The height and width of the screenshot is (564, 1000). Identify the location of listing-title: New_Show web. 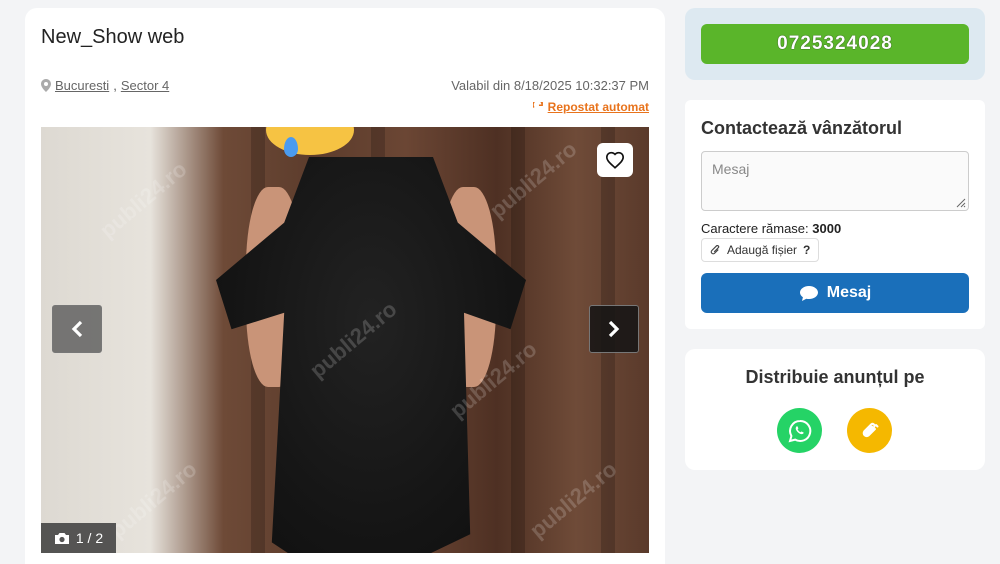
(113, 37).